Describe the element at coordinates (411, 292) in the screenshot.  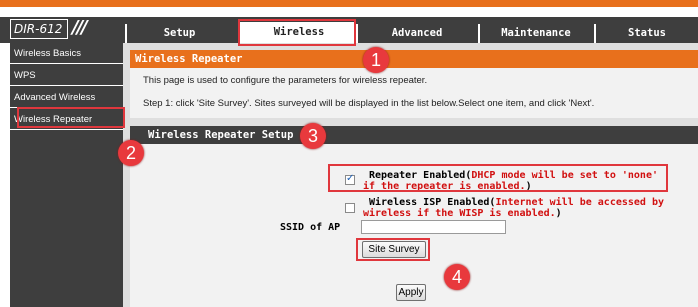
I see `apply-button: Apply` at that location.